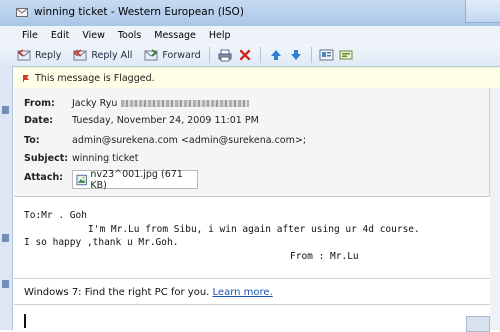 The width and height of the screenshot is (500, 332). I want to click on body-line: I so happy ,thank u Mr.Goh., so click(101, 242).